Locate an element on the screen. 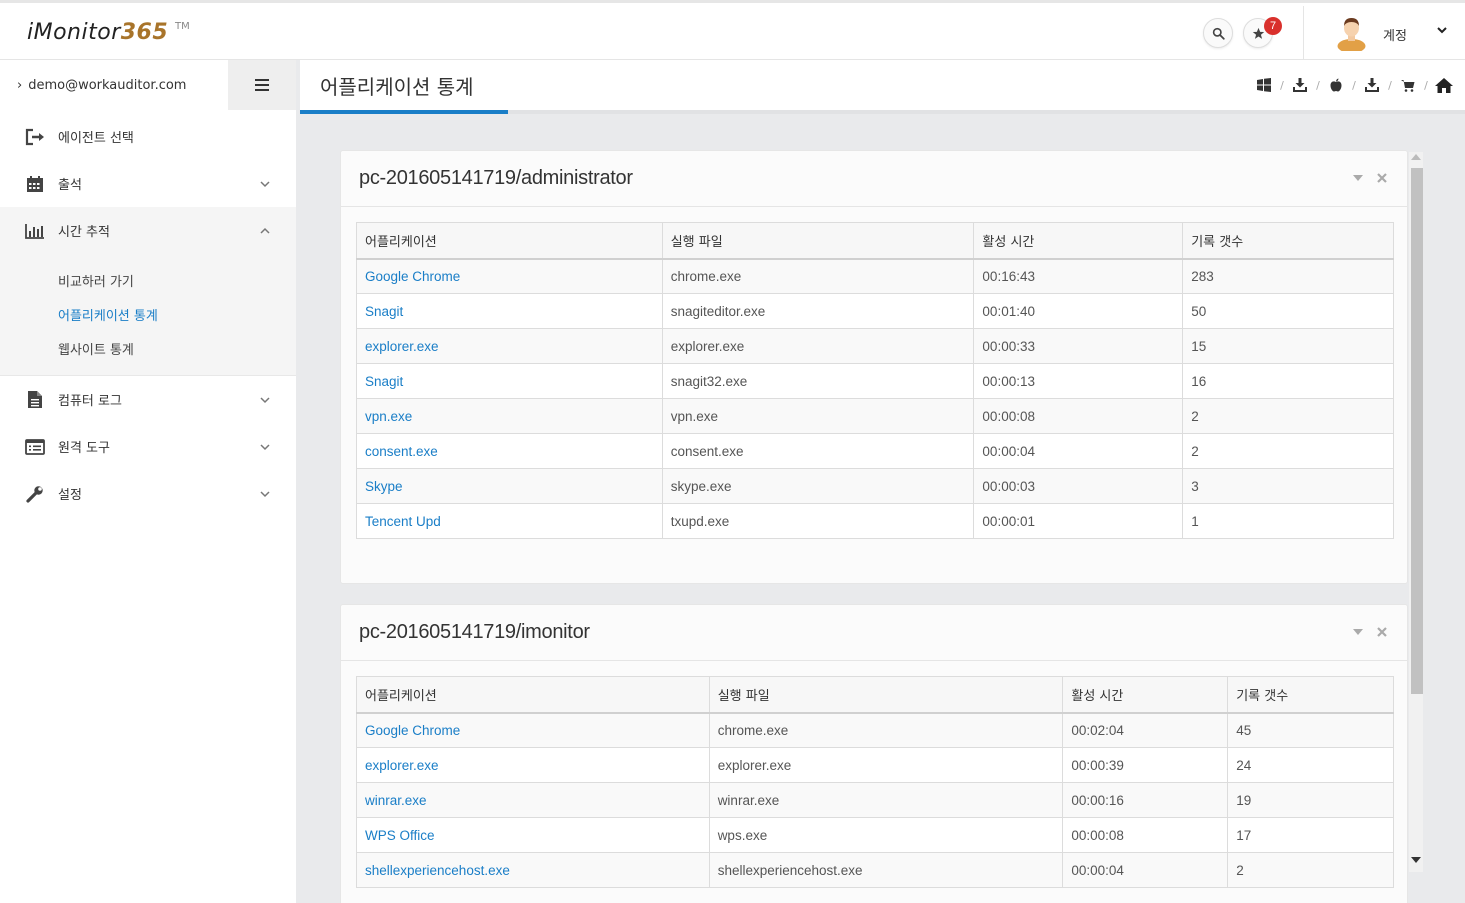  sidebar-item-remote-tools: 원격 도구 is located at coordinates (148, 446).